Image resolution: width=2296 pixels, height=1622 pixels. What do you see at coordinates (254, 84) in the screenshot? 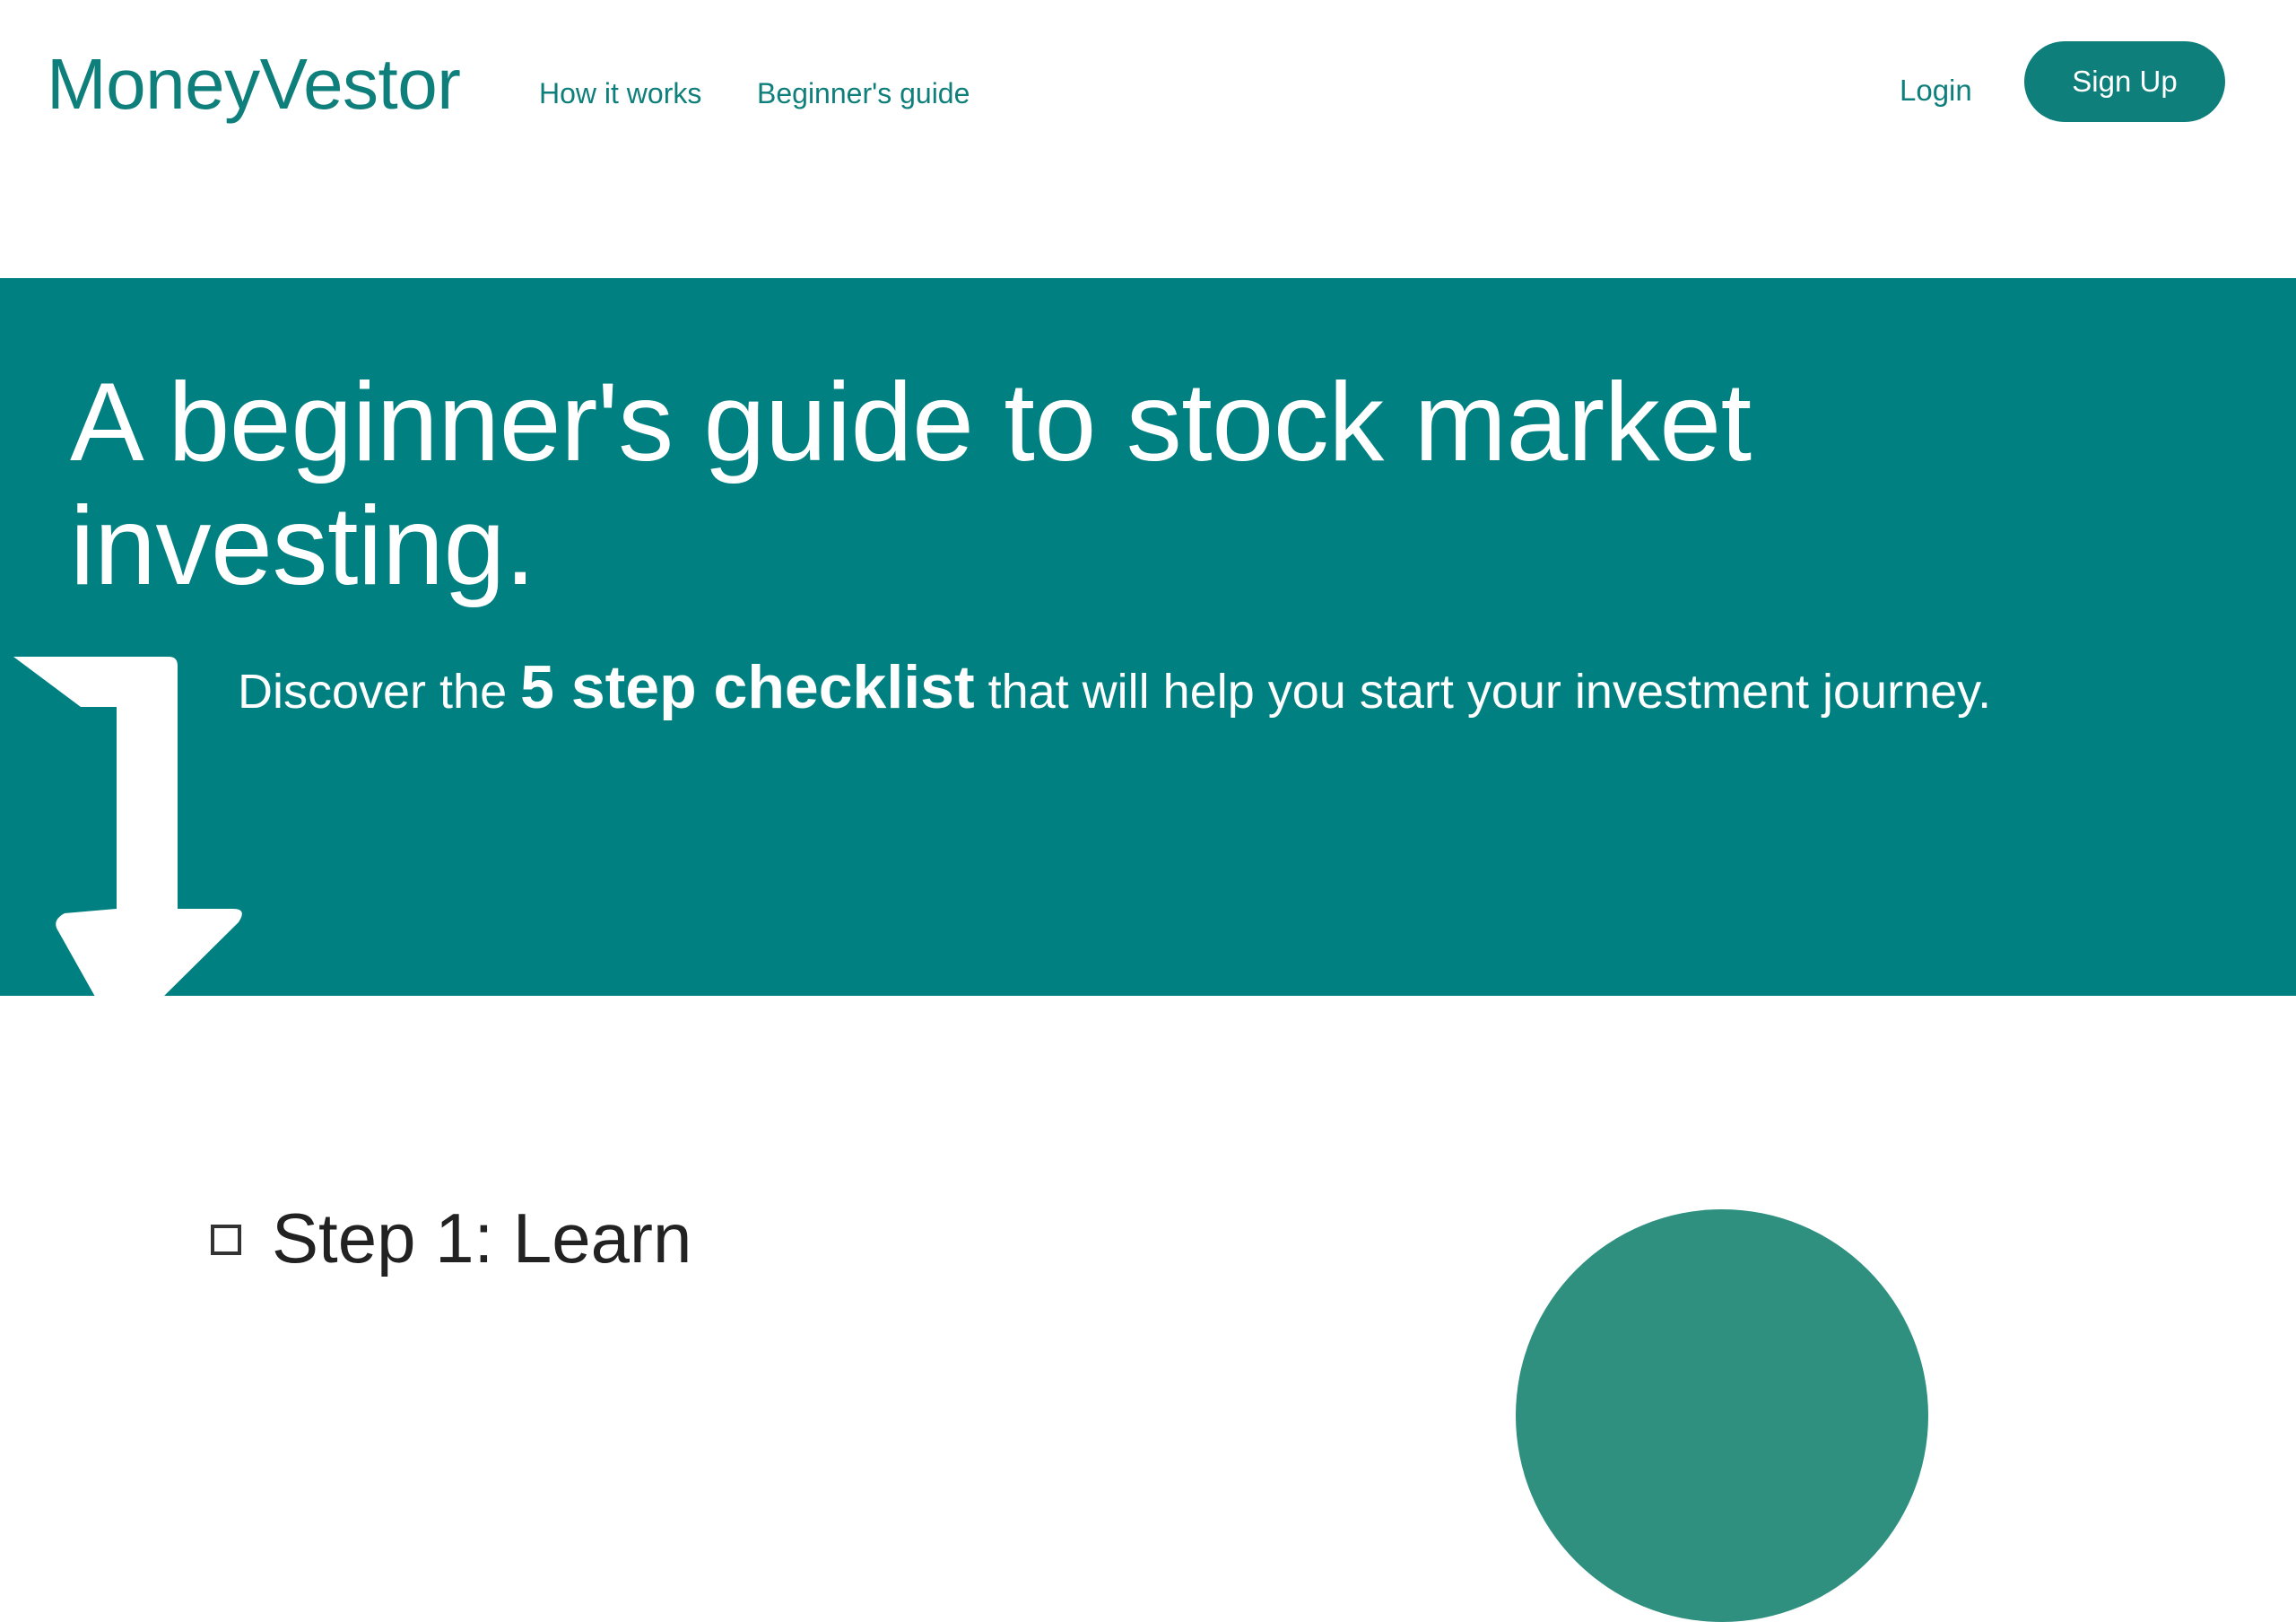
I see `brand-logo: MoneyVestor` at bounding box center [254, 84].